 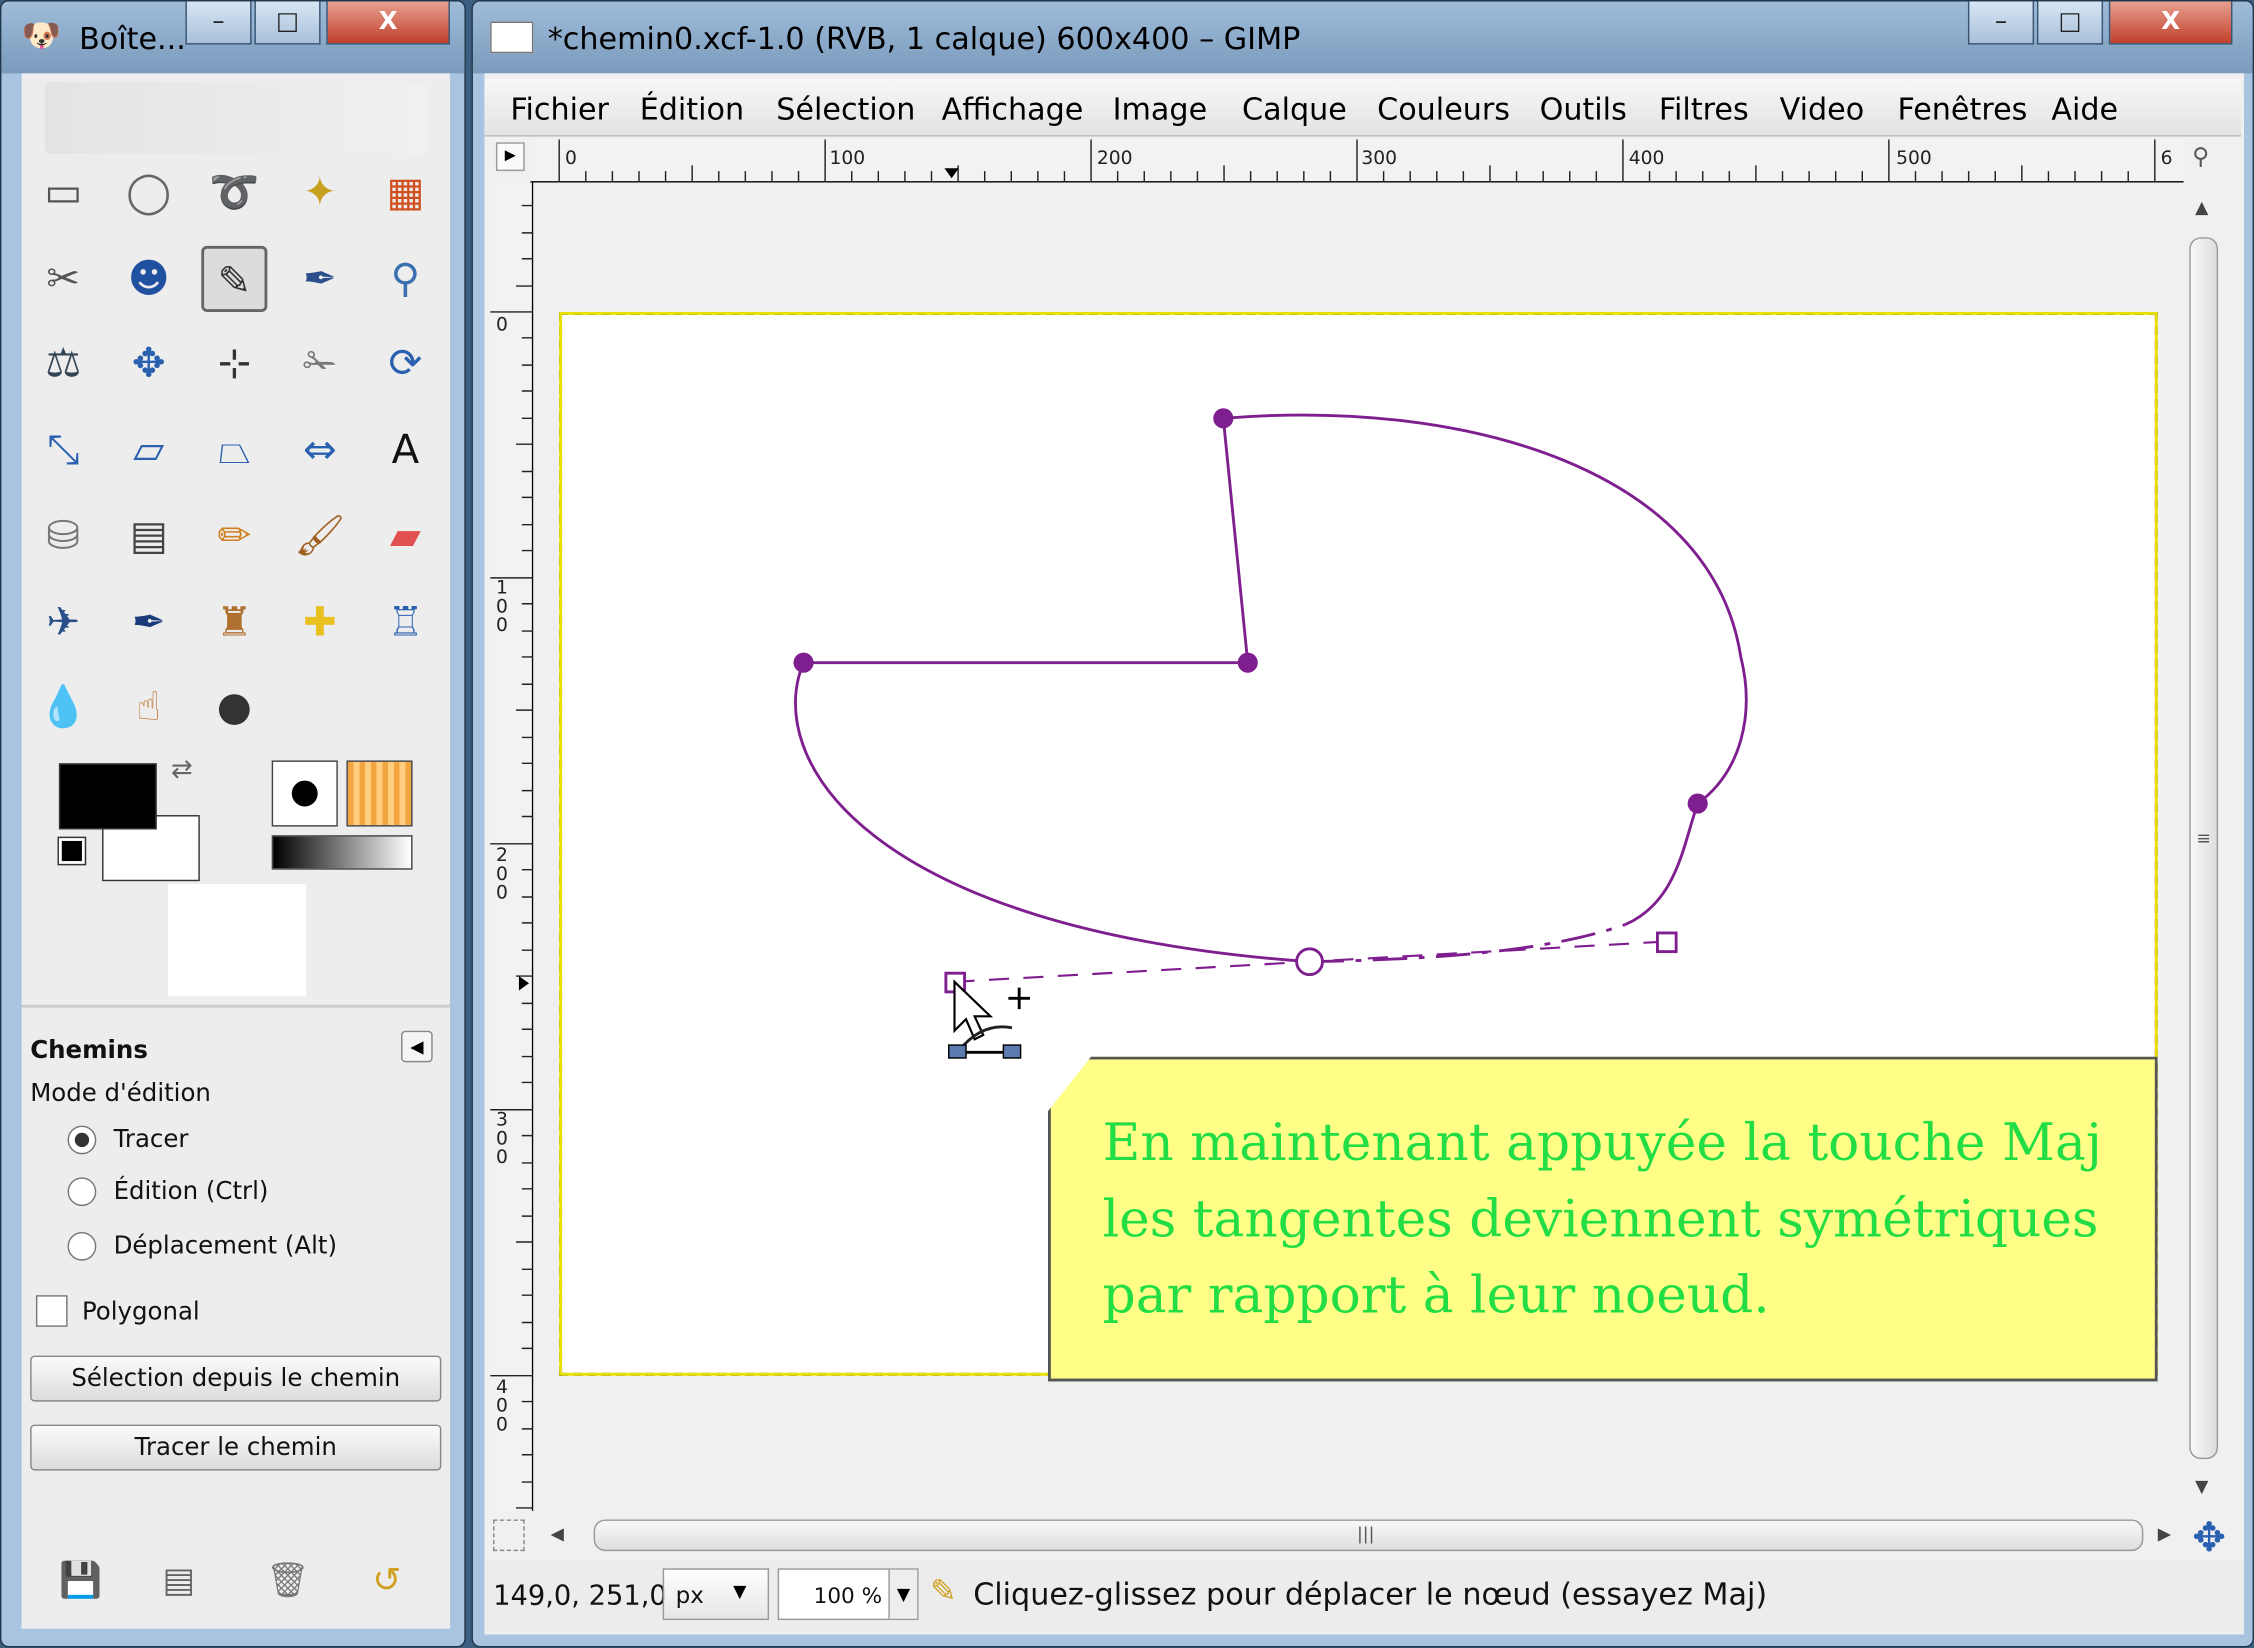 I want to click on navigate-selection-icon, so click(x=509, y=1535).